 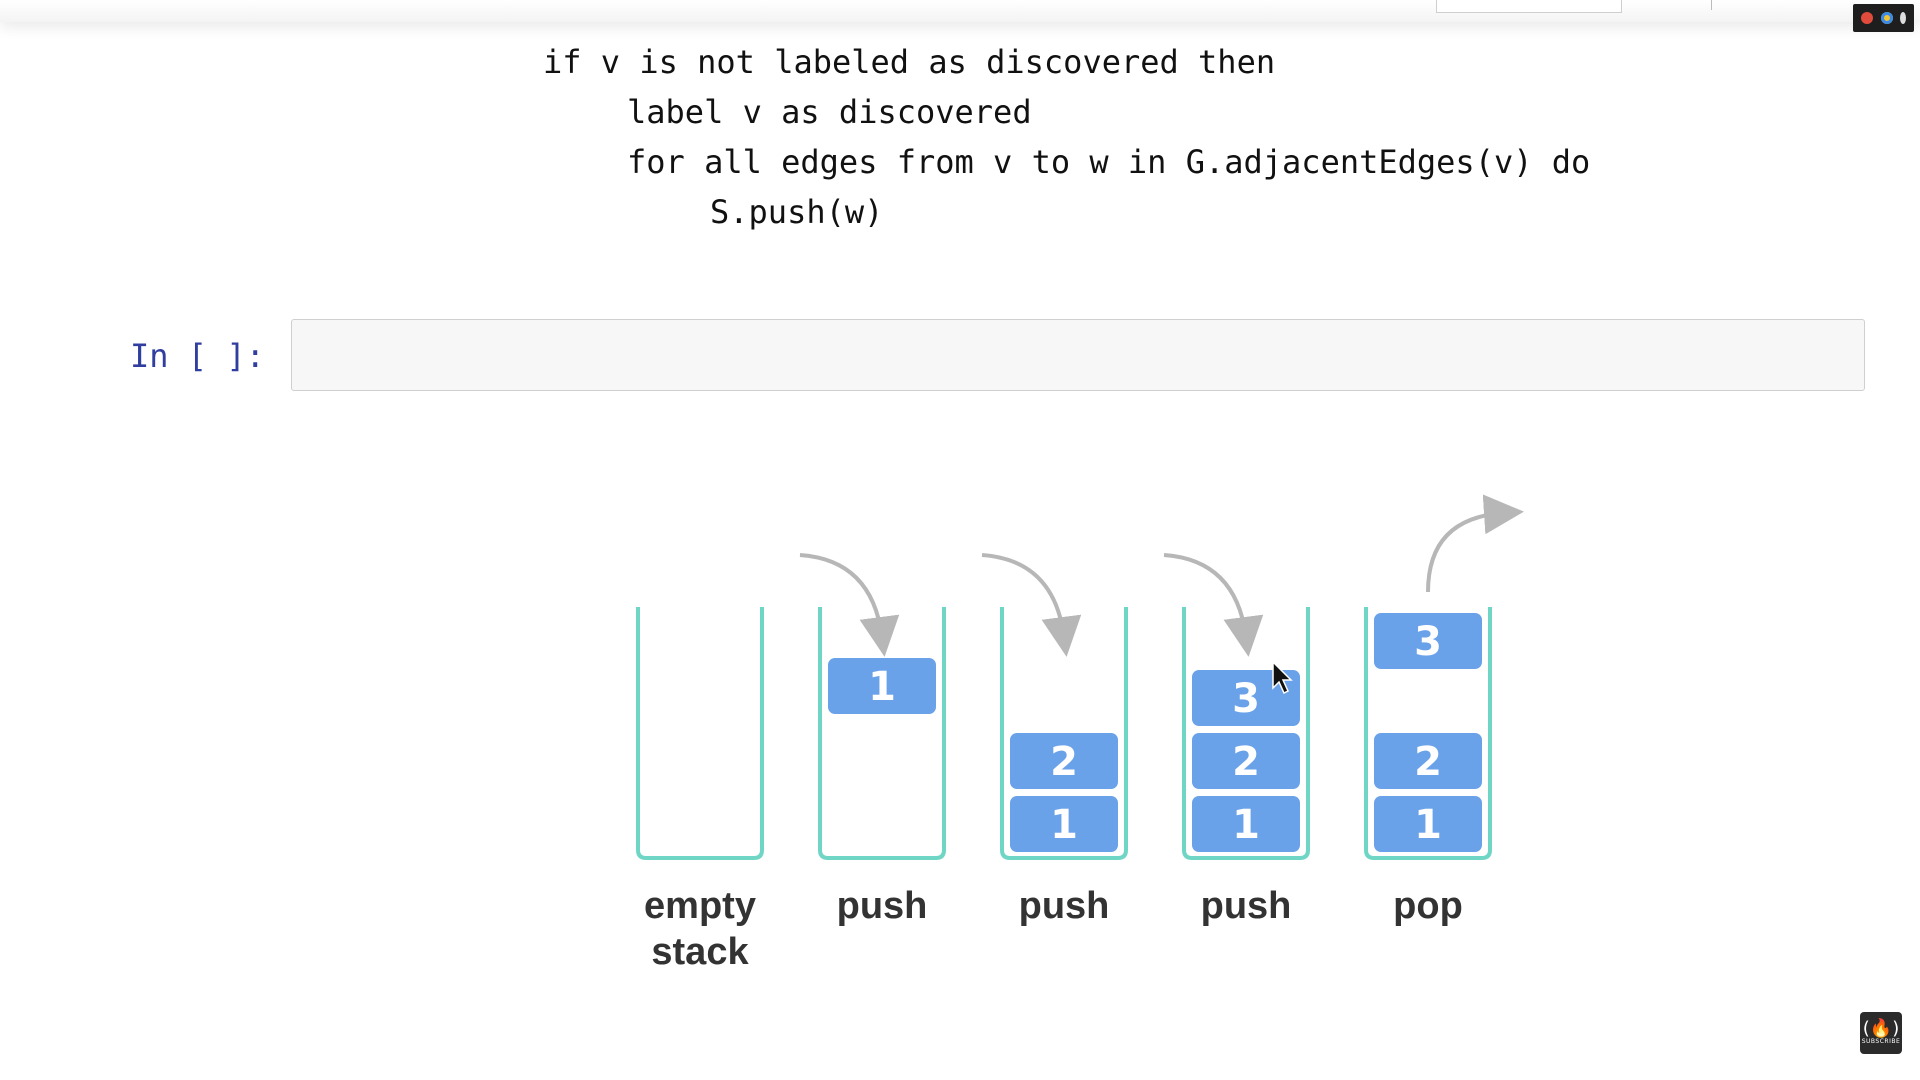 What do you see at coordinates (1475, 543) in the screenshot?
I see `pop-arrow` at bounding box center [1475, 543].